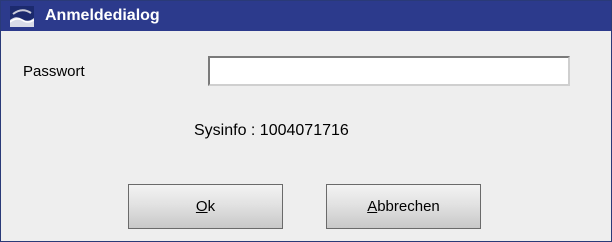 The image size is (612, 242). Describe the element at coordinates (54, 71) in the screenshot. I see `password-label: Passwort` at that location.